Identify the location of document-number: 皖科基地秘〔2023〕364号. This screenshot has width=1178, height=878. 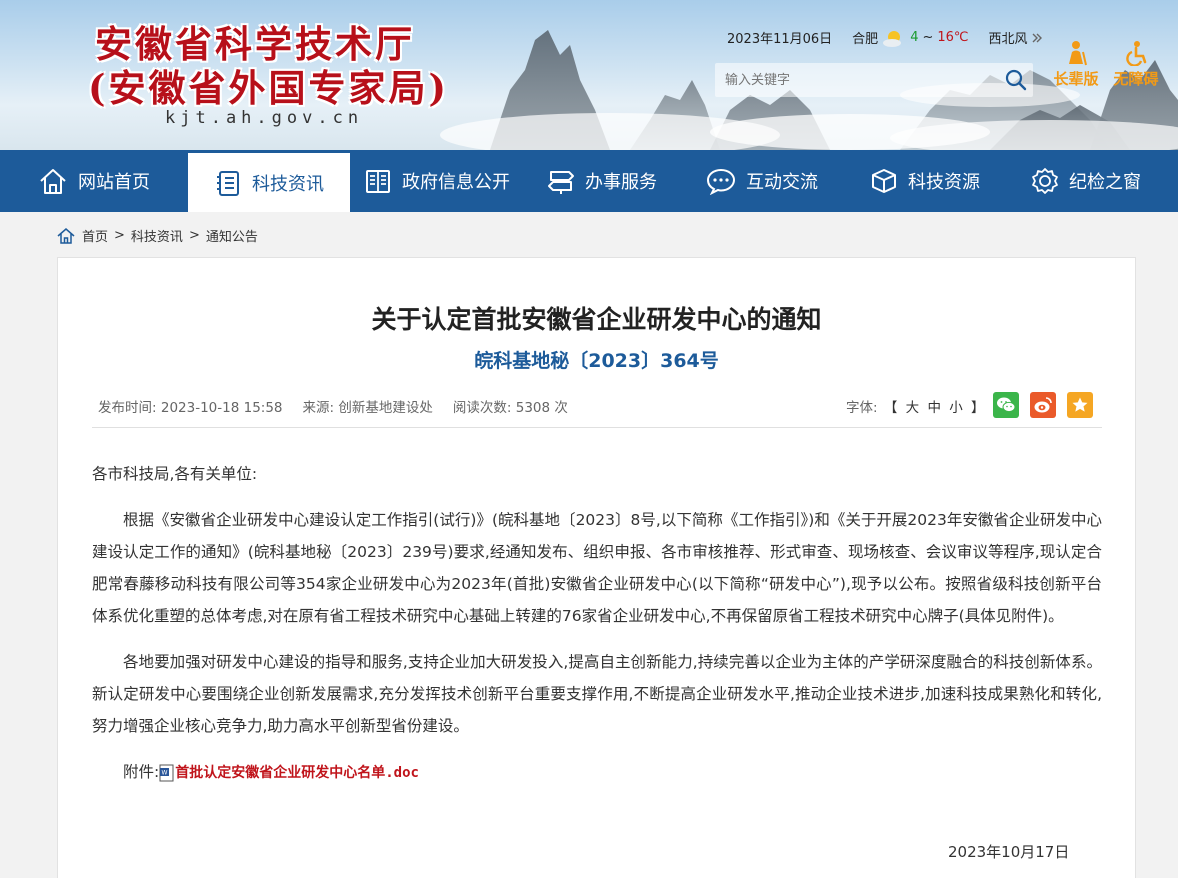
(596, 361).